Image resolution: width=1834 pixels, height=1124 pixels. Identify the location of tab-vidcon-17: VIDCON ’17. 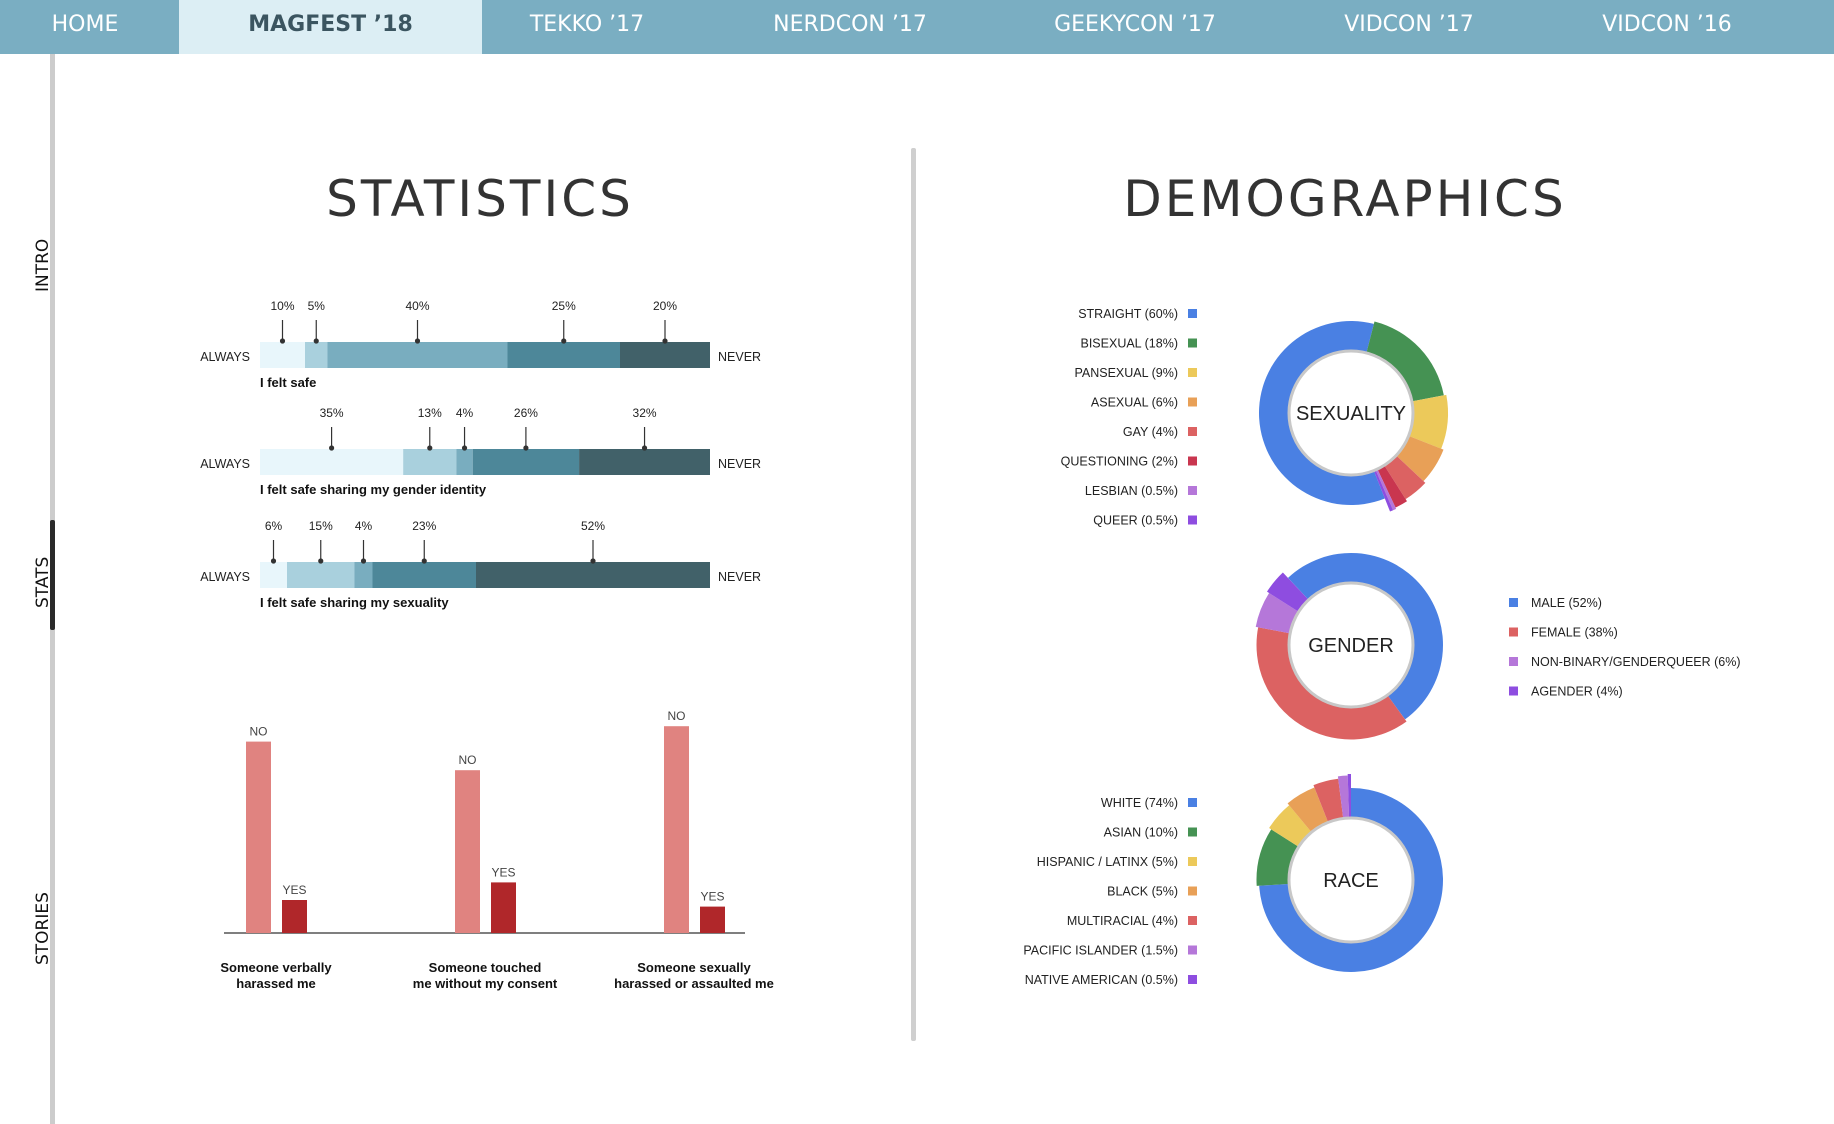
(1409, 27).